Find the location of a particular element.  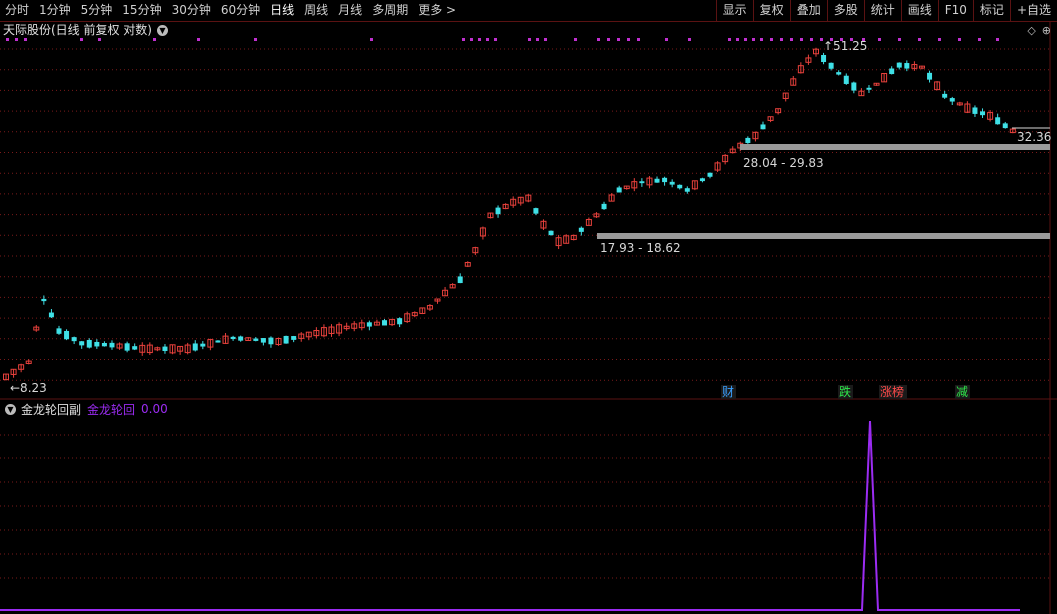

circle-plus-icon: ⊕ is located at coordinates (1046, 30).